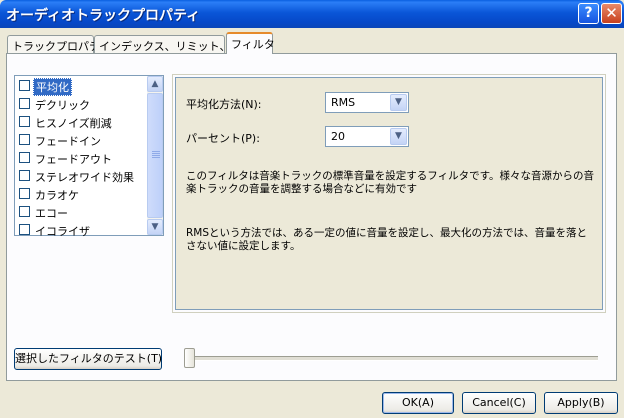 Image resolution: width=624 pixels, height=418 pixels. What do you see at coordinates (155, 84) in the screenshot?
I see `scroll-up-icon: ▲` at bounding box center [155, 84].